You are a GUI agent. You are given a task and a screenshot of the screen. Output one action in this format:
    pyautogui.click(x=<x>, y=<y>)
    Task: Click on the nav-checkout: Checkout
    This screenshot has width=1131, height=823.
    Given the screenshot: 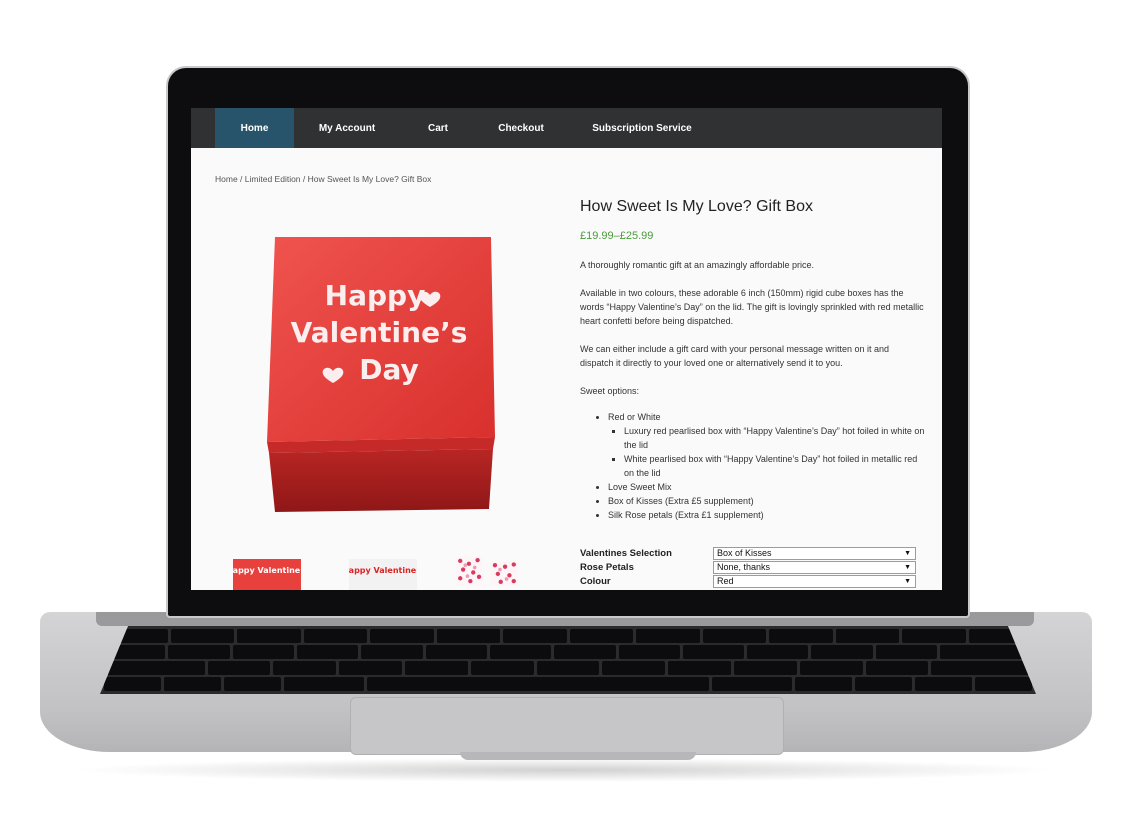 What is the action you would take?
    pyautogui.click(x=521, y=128)
    